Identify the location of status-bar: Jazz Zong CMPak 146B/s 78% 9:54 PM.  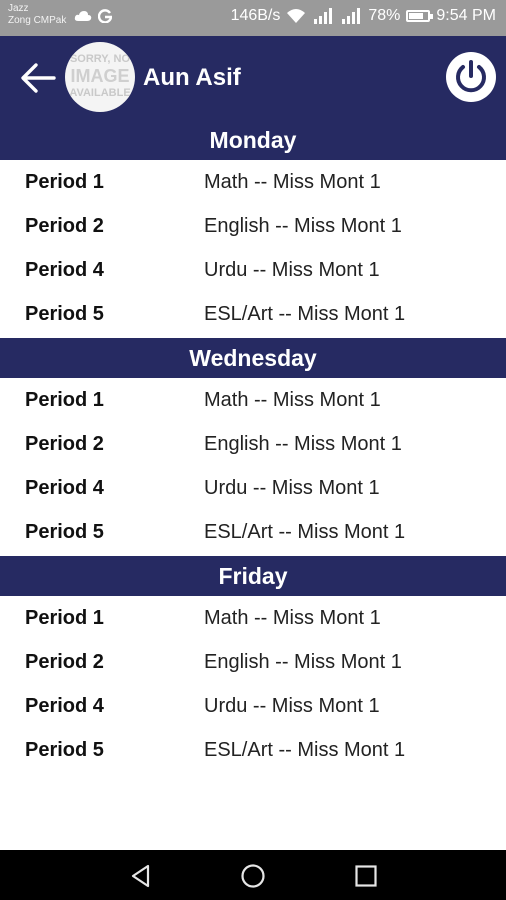
(253, 18).